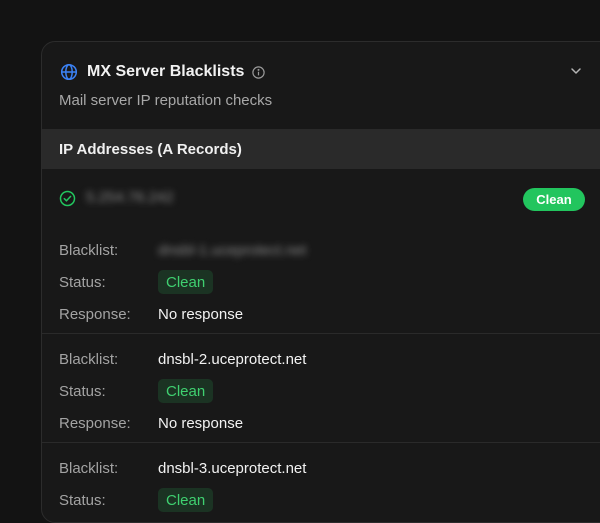 The image size is (600, 523). Describe the element at coordinates (166, 71) in the screenshot. I see `card-title: MX Server Blacklists` at that location.